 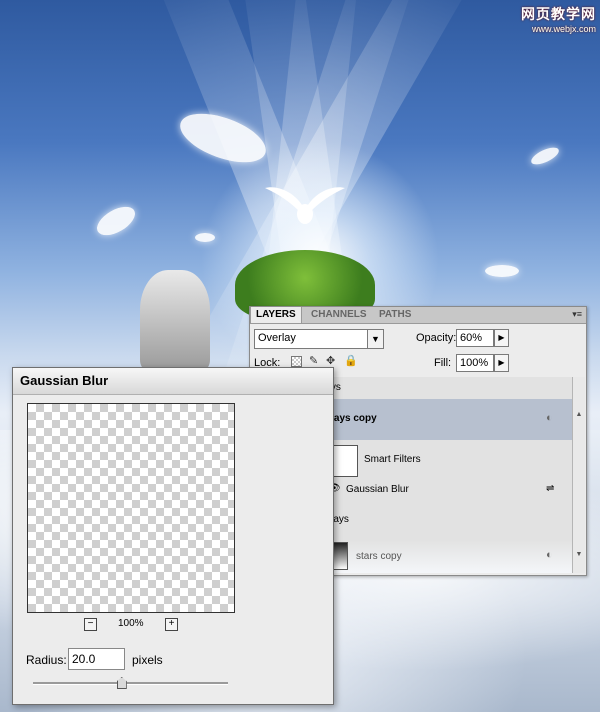 I want to click on layer-name: rays copy, so click(x=353, y=418).